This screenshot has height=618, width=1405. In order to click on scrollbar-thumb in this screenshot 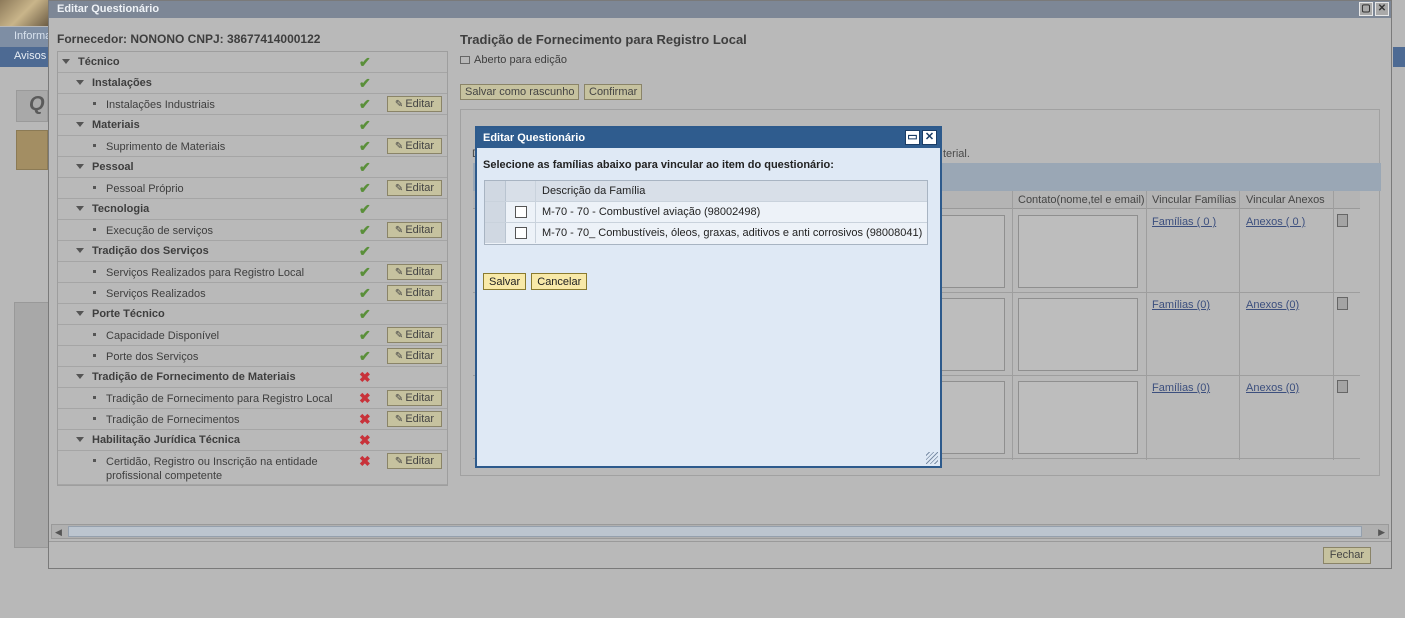, I will do `click(715, 531)`.